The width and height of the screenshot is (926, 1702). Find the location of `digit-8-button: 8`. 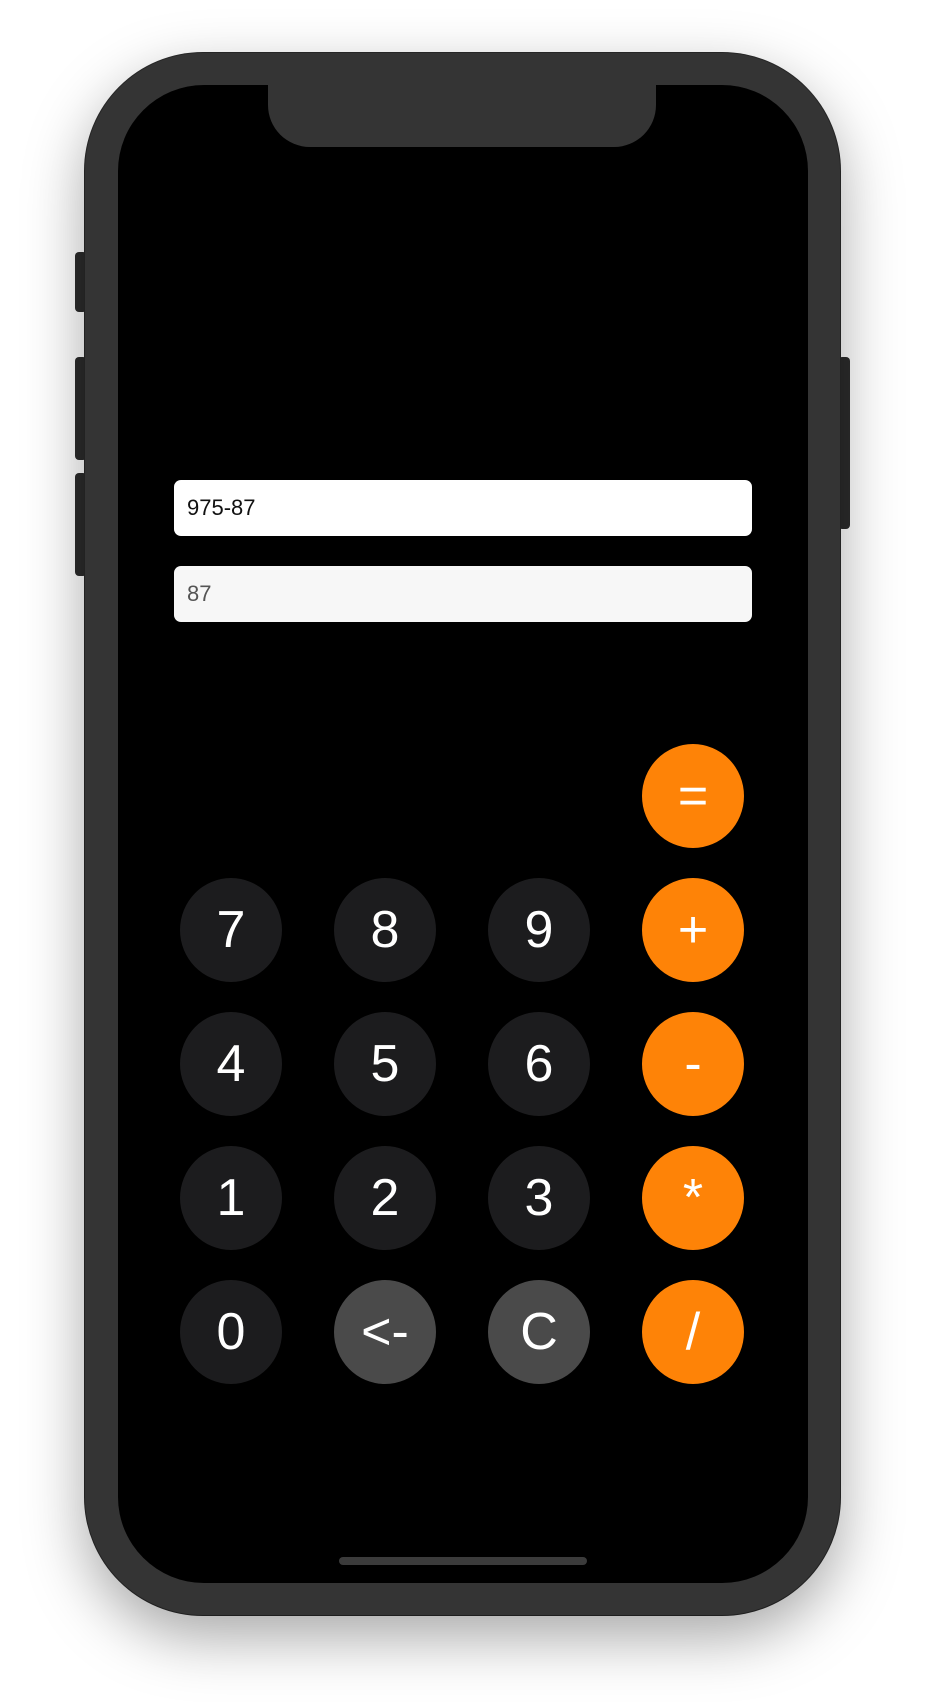

digit-8-button: 8 is located at coordinates (385, 930).